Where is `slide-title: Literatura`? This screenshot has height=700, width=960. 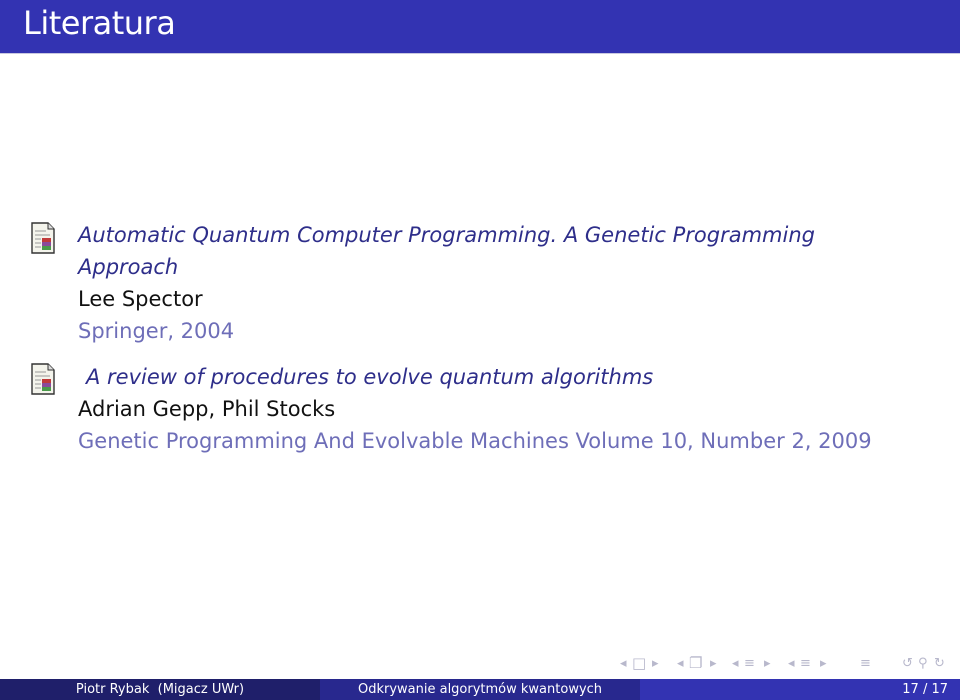 slide-title: Literatura is located at coordinates (99, 23).